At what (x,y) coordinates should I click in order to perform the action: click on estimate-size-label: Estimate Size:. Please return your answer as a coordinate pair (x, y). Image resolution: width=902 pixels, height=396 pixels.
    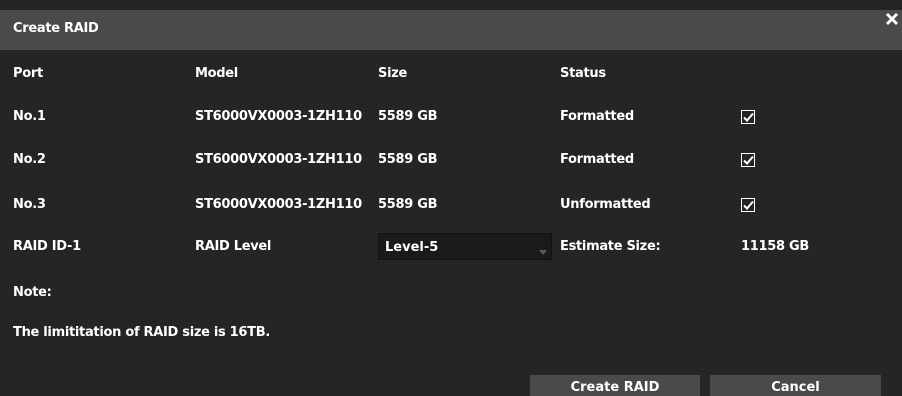
    Looking at the image, I should click on (610, 246).